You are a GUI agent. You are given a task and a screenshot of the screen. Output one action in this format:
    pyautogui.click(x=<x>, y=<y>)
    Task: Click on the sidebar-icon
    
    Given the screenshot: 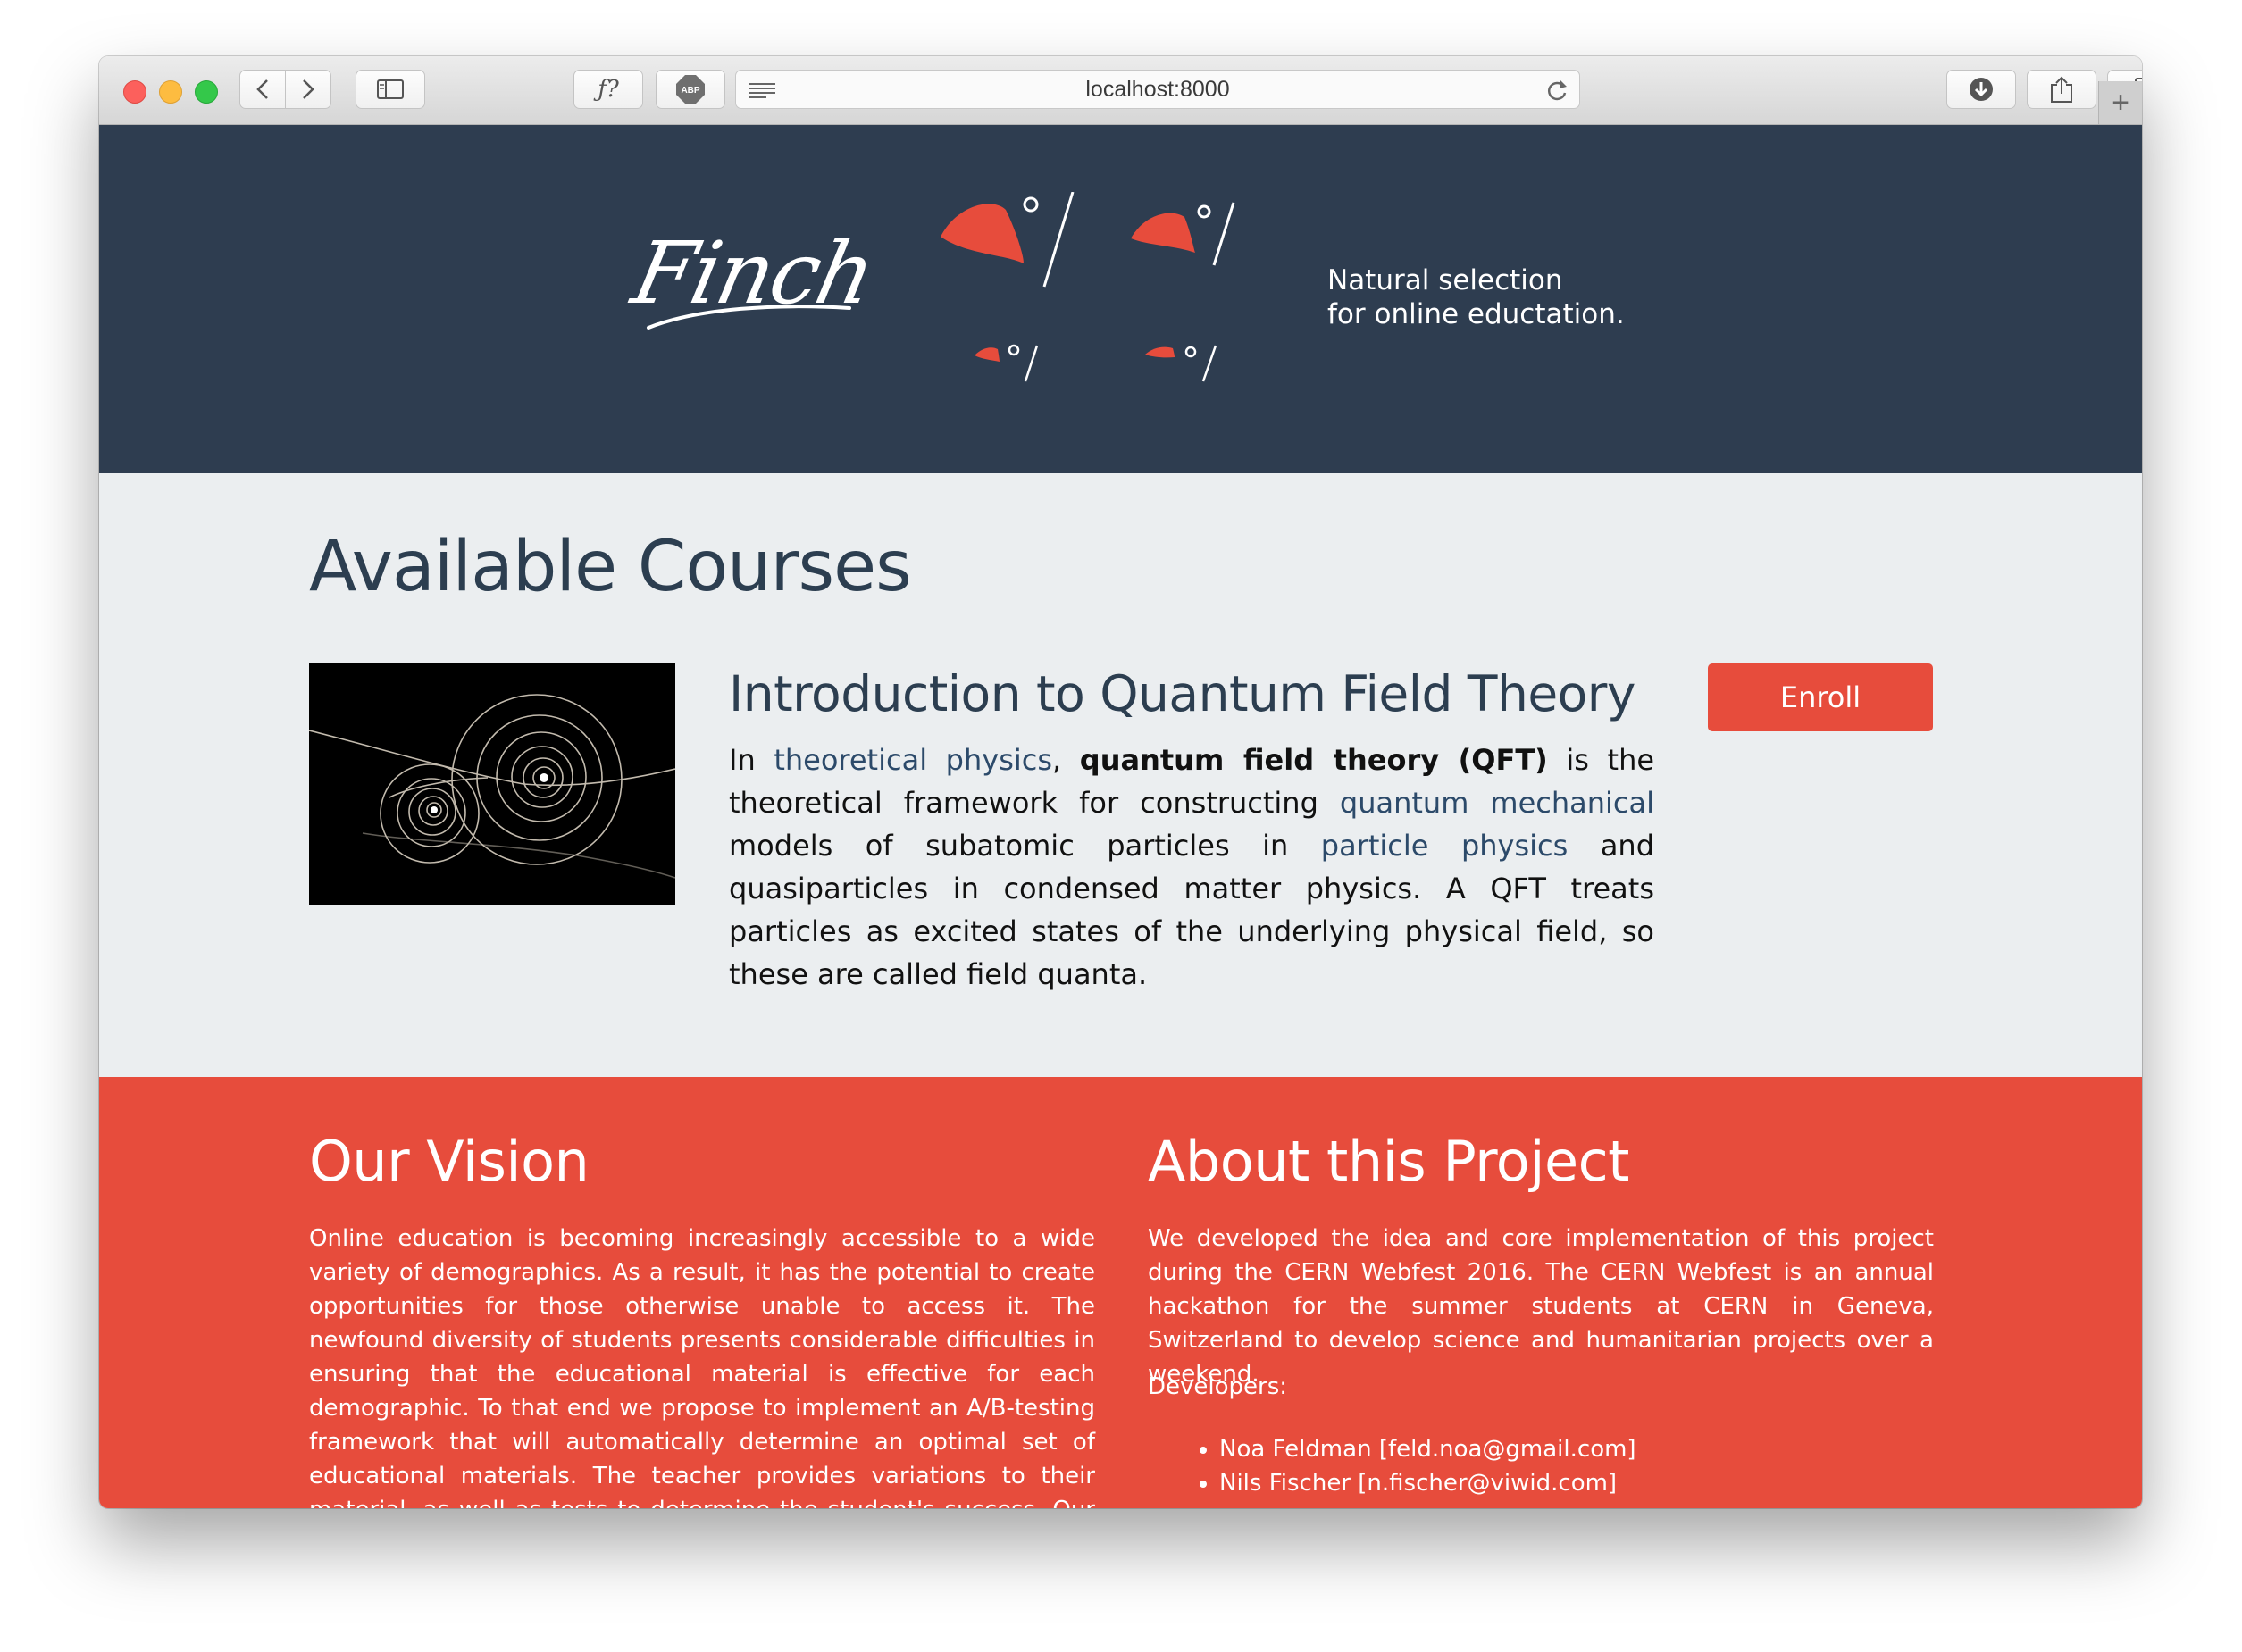 What is the action you would take?
    pyautogui.click(x=391, y=89)
    